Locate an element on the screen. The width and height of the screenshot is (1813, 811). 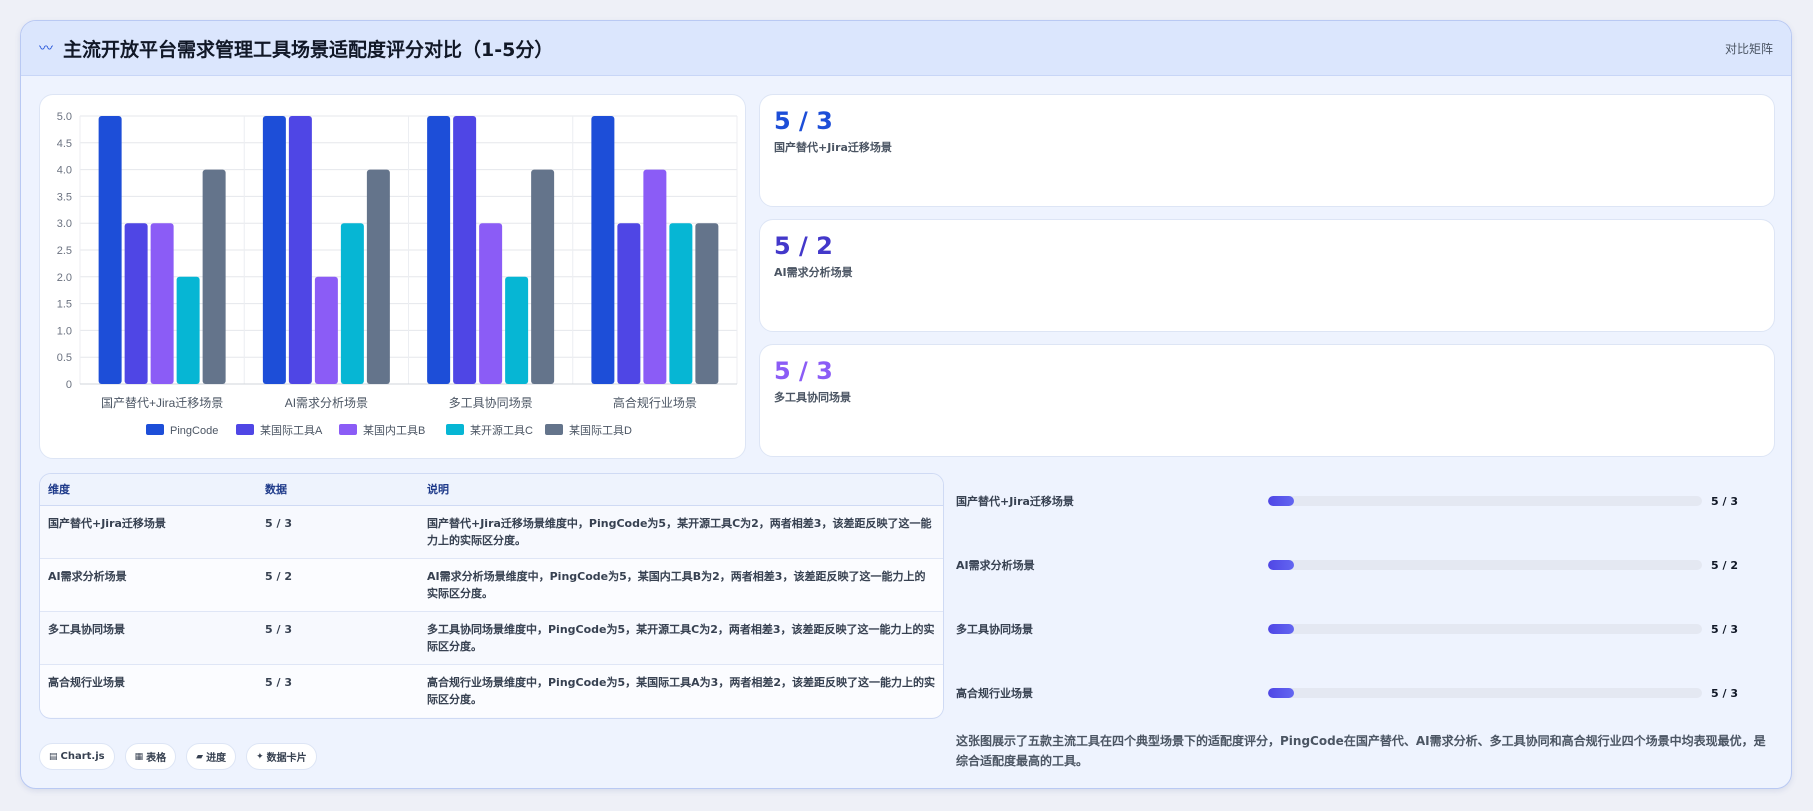
table-header-description: 说明 is located at coordinates (681, 490).